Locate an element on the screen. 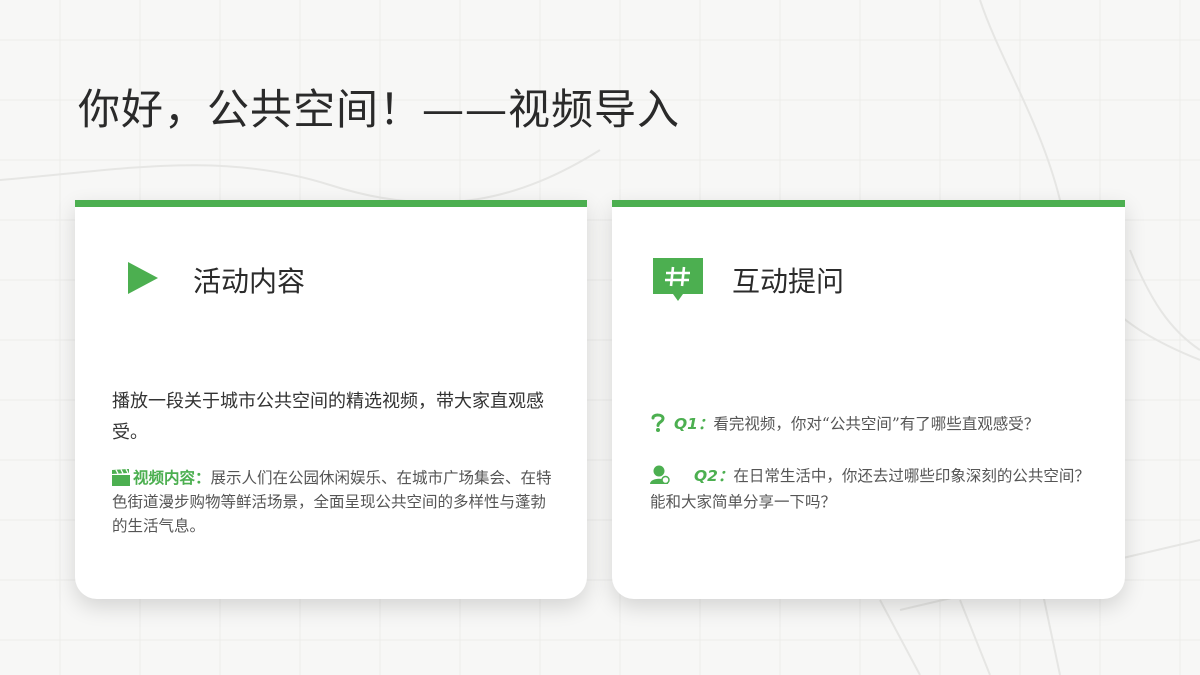 This screenshot has width=1200, height=675. question-text: 看完视频，你对“公共空间”有了哪些直观感受？ is located at coordinates (876, 424).